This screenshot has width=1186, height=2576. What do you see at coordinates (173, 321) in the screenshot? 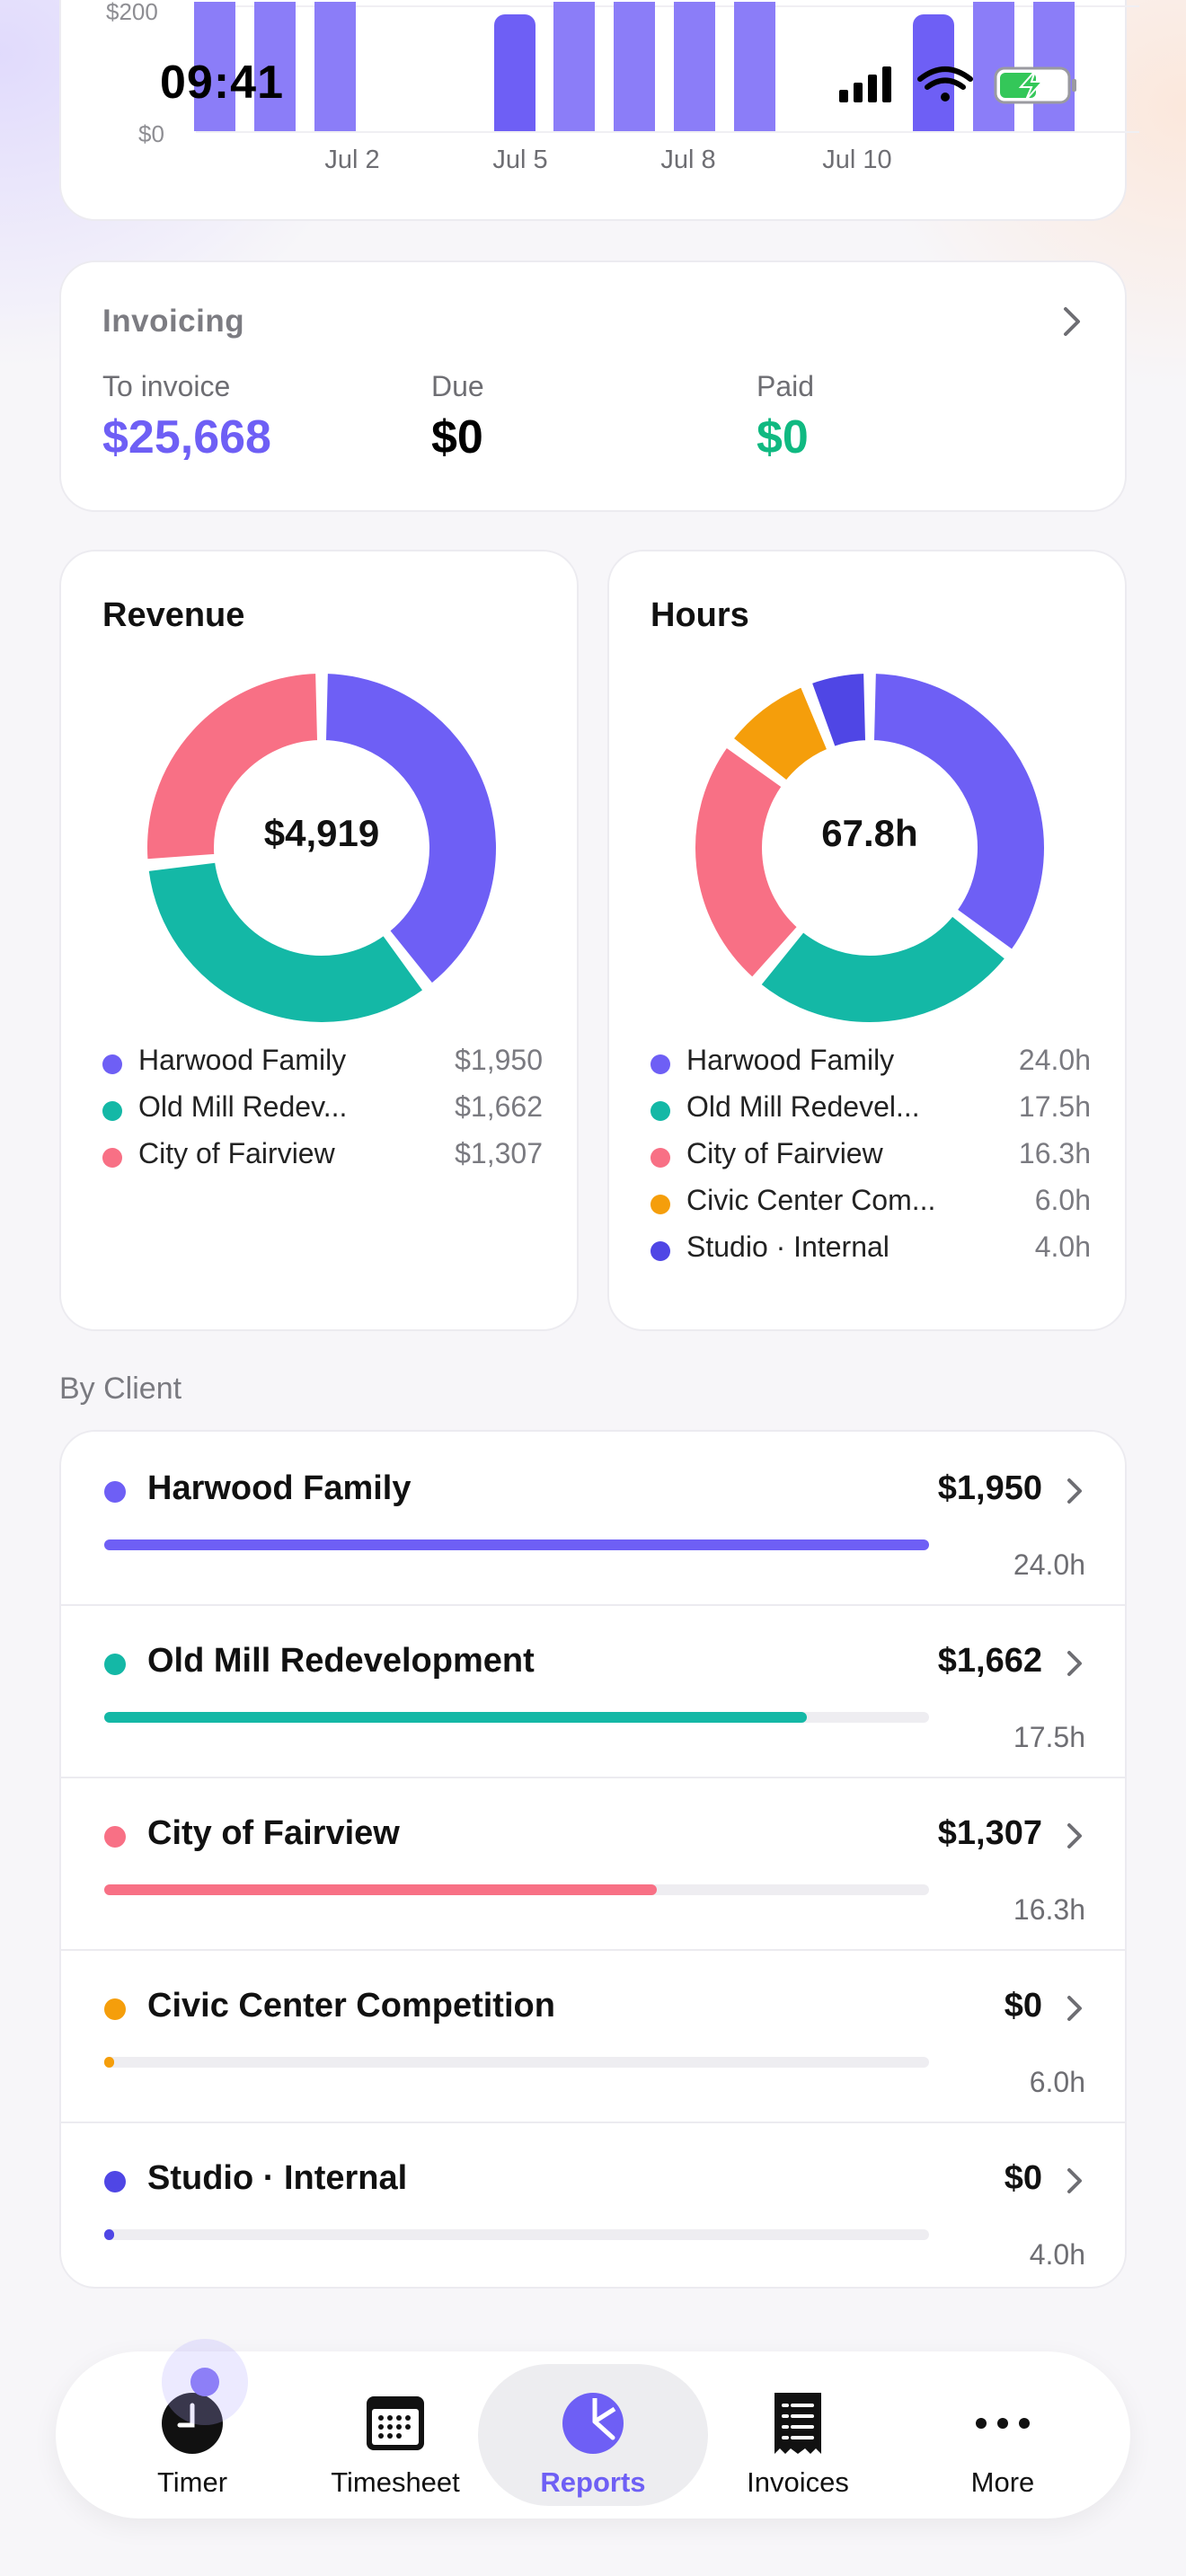
I see `invoicing-title: Invoicing` at bounding box center [173, 321].